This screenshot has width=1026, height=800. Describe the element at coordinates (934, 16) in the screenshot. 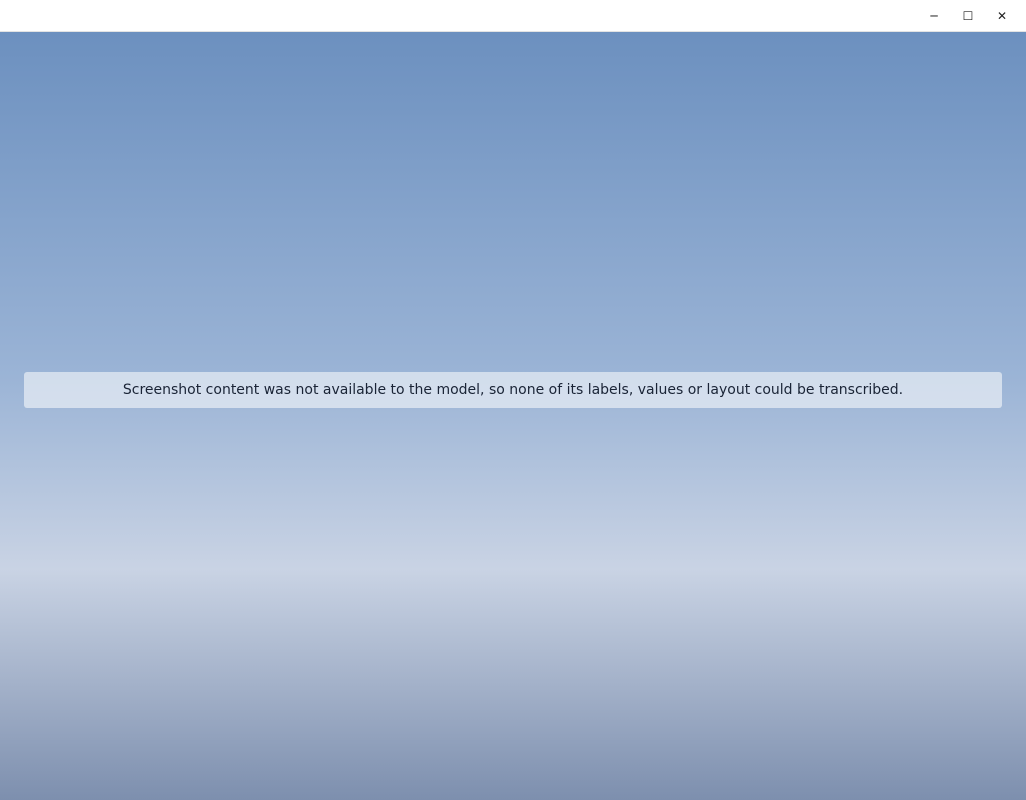

I see `minimize-button: ─` at that location.